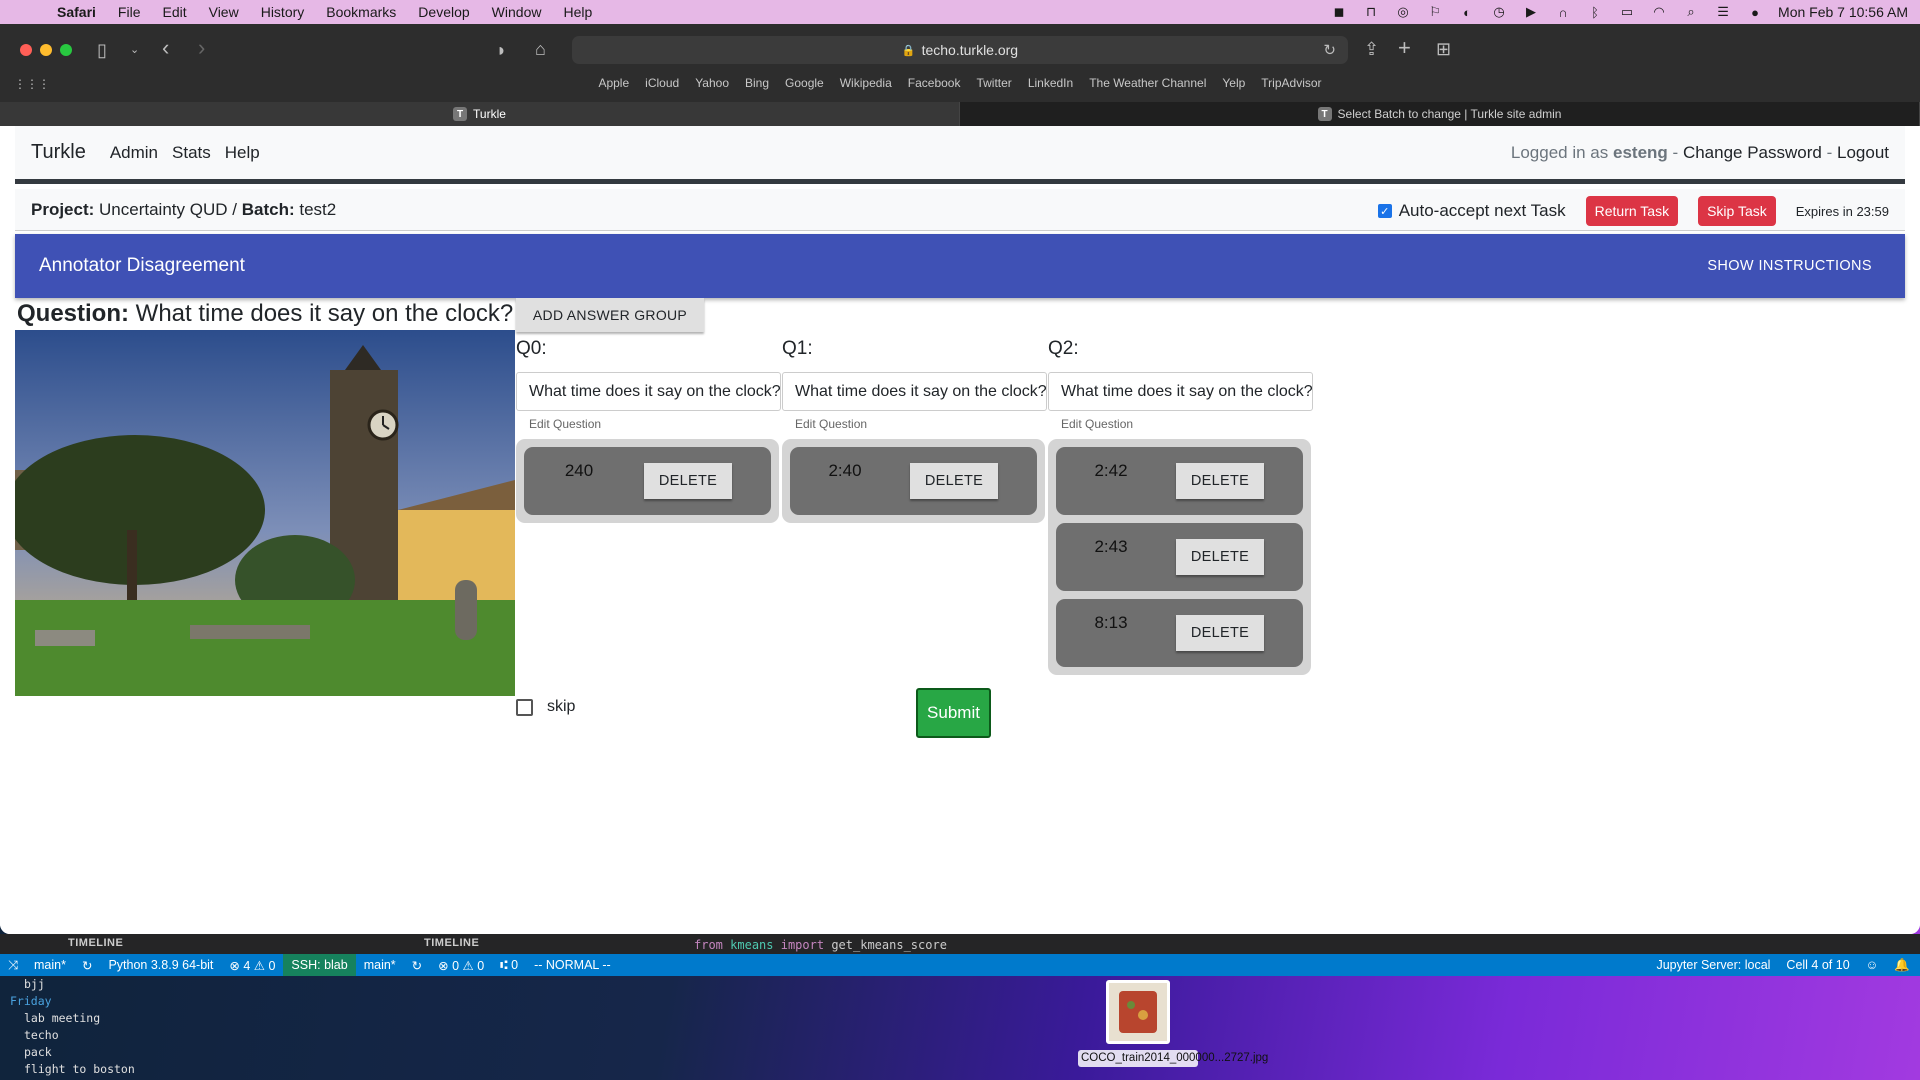 The width and height of the screenshot is (1920, 1080). Describe the element at coordinates (1843, 12) in the screenshot. I see `menubar-clock: Mon Feb 7 10:56 AM` at that location.